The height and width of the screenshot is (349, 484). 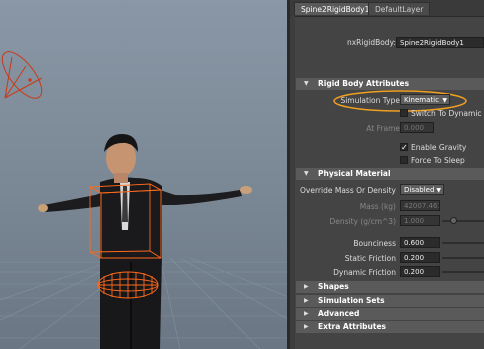 I want to click on section-title: Simulation Sets, so click(x=351, y=300).